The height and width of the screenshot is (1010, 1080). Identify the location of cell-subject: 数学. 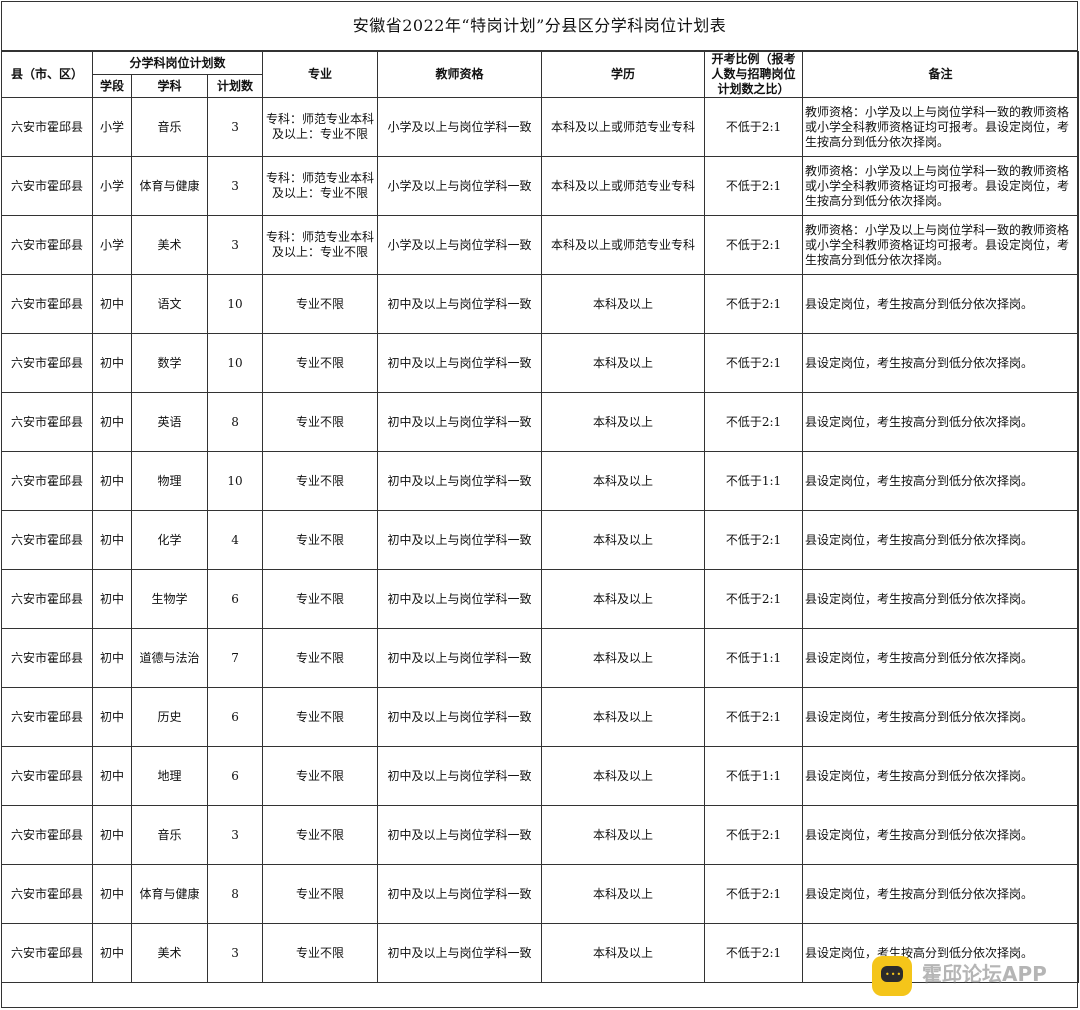
(169, 363).